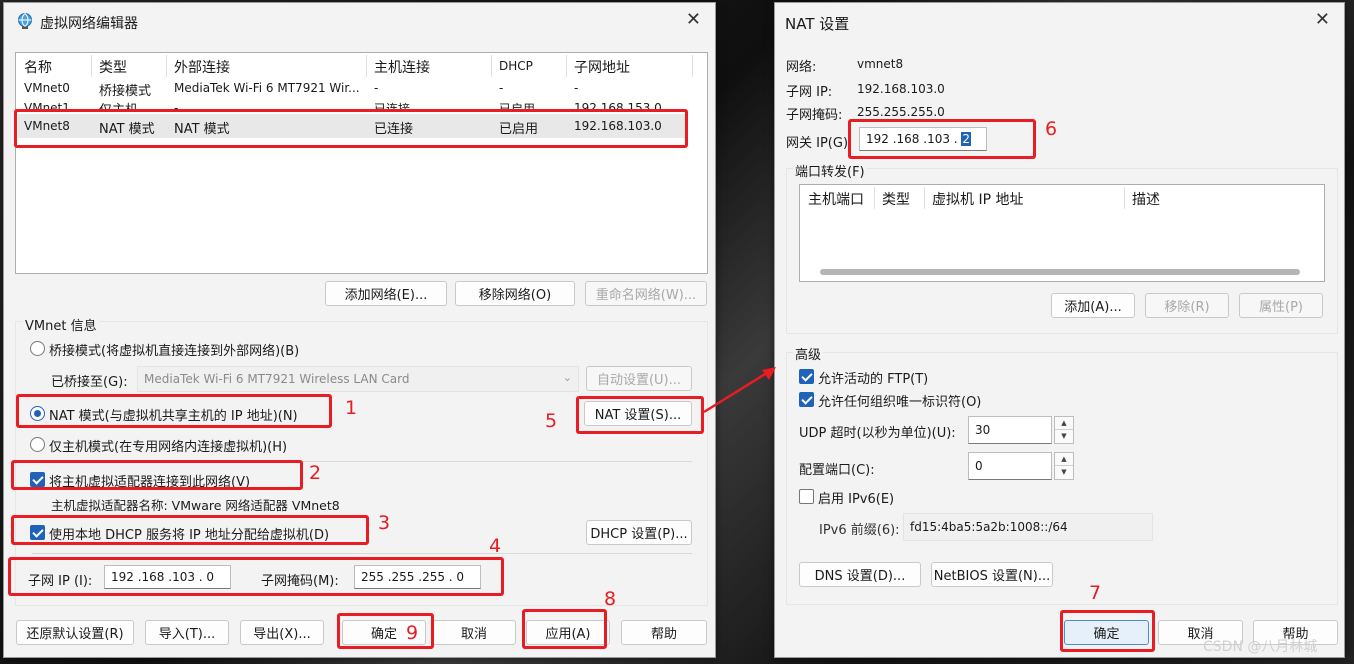  Describe the element at coordinates (37, 479) in the screenshot. I see `connect-adapter-checkbox` at that location.